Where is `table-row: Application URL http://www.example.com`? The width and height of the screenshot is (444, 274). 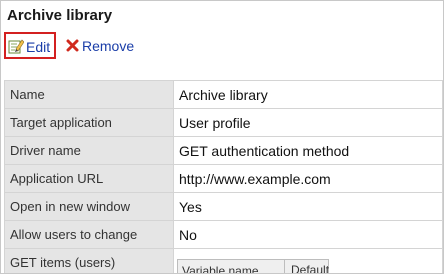 table-row: Application URL http://www.example.com is located at coordinates (223, 178).